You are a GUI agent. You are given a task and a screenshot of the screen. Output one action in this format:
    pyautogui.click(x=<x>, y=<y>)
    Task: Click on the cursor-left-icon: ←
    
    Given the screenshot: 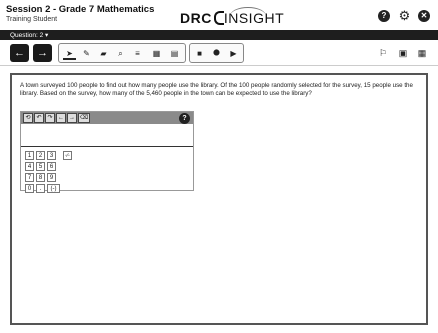 What is the action you would take?
    pyautogui.click(x=61, y=118)
    